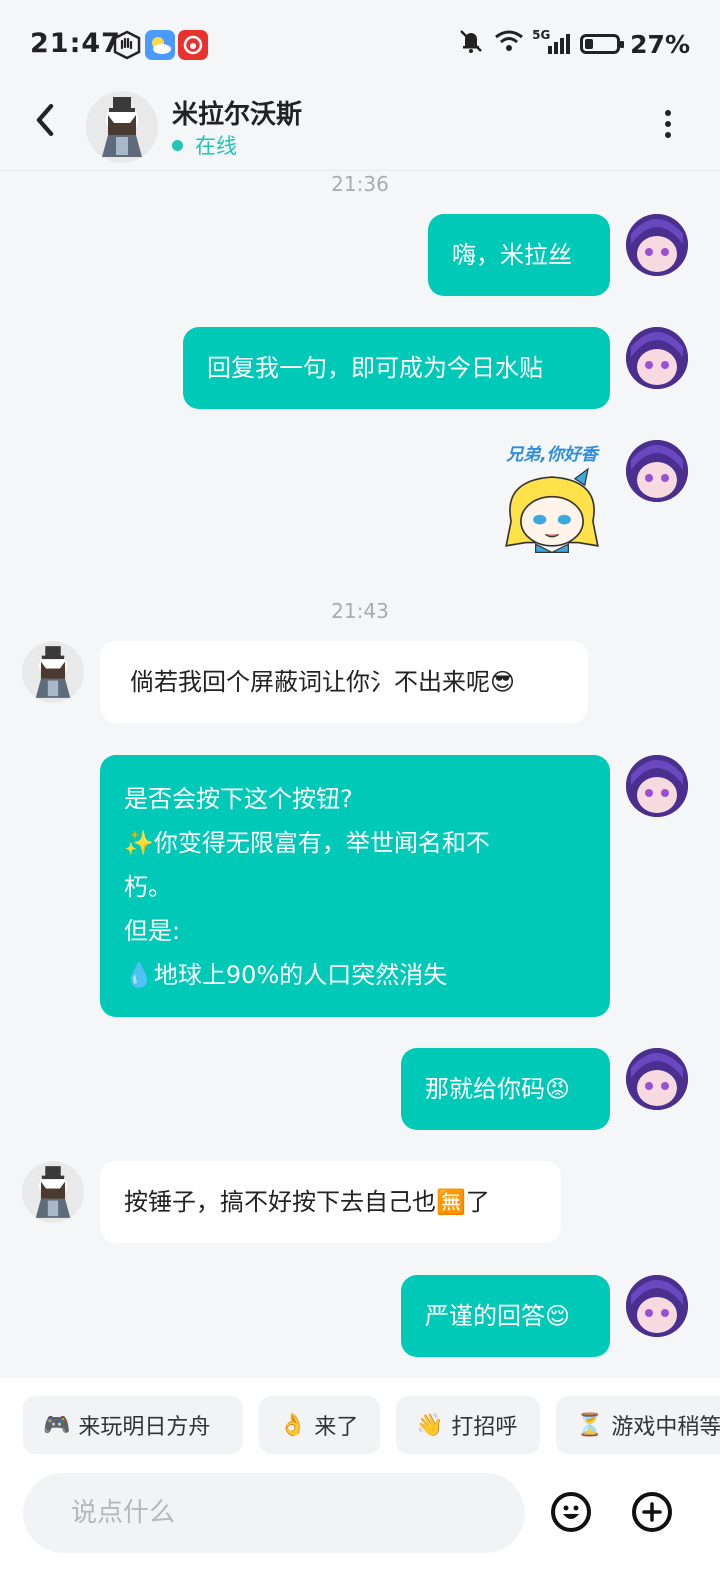 The image size is (720, 1591). I want to click on message-text: 倘若我回个屏蔽词让你氵不出来呢😎, so click(323, 682).